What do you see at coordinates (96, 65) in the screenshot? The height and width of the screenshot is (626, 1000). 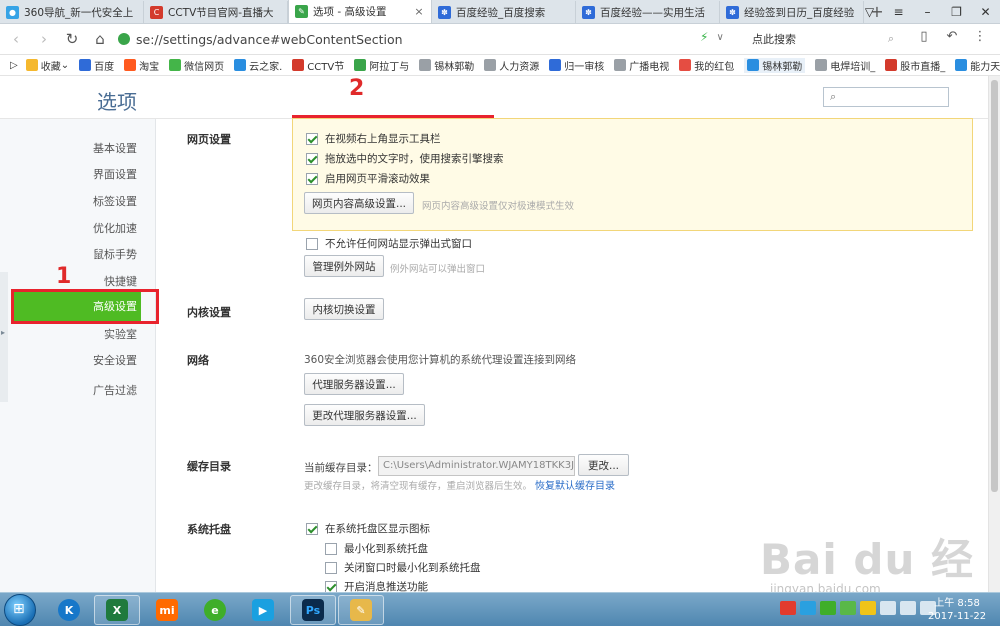 I see `bookmark-item: 百度` at bounding box center [96, 65].